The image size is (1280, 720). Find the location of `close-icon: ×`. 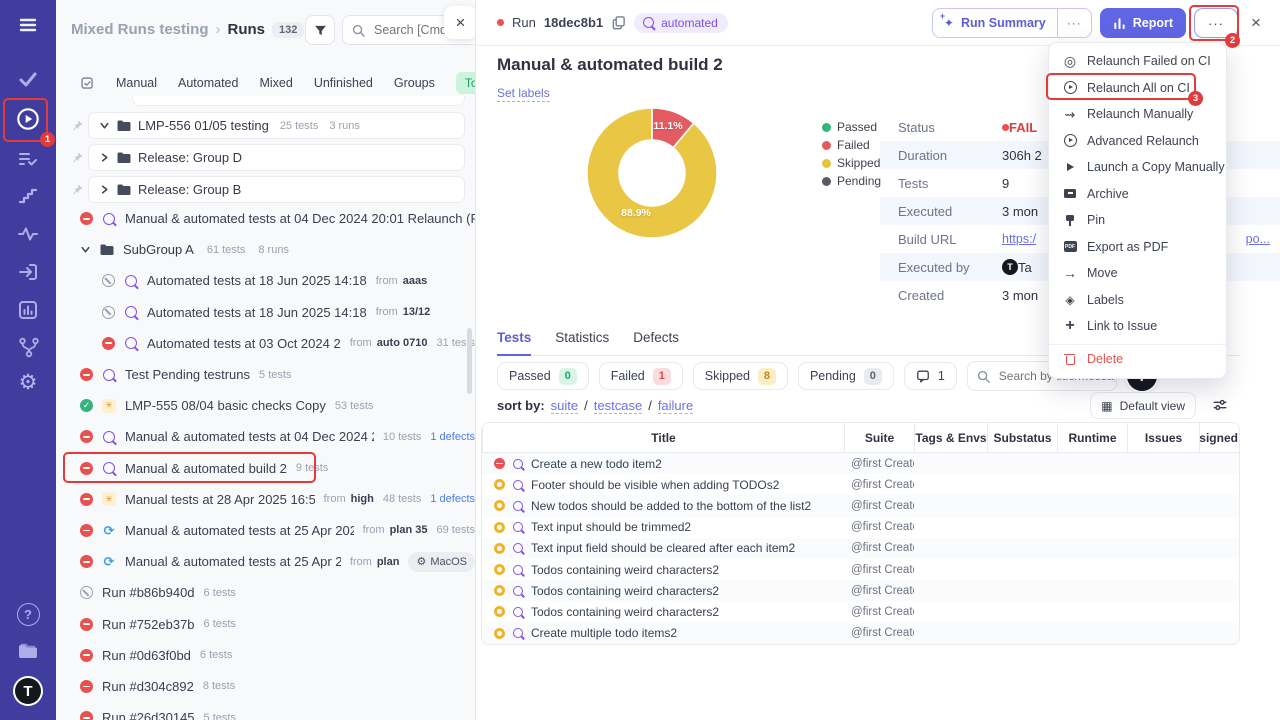

close-icon: × is located at coordinates (1256, 23).